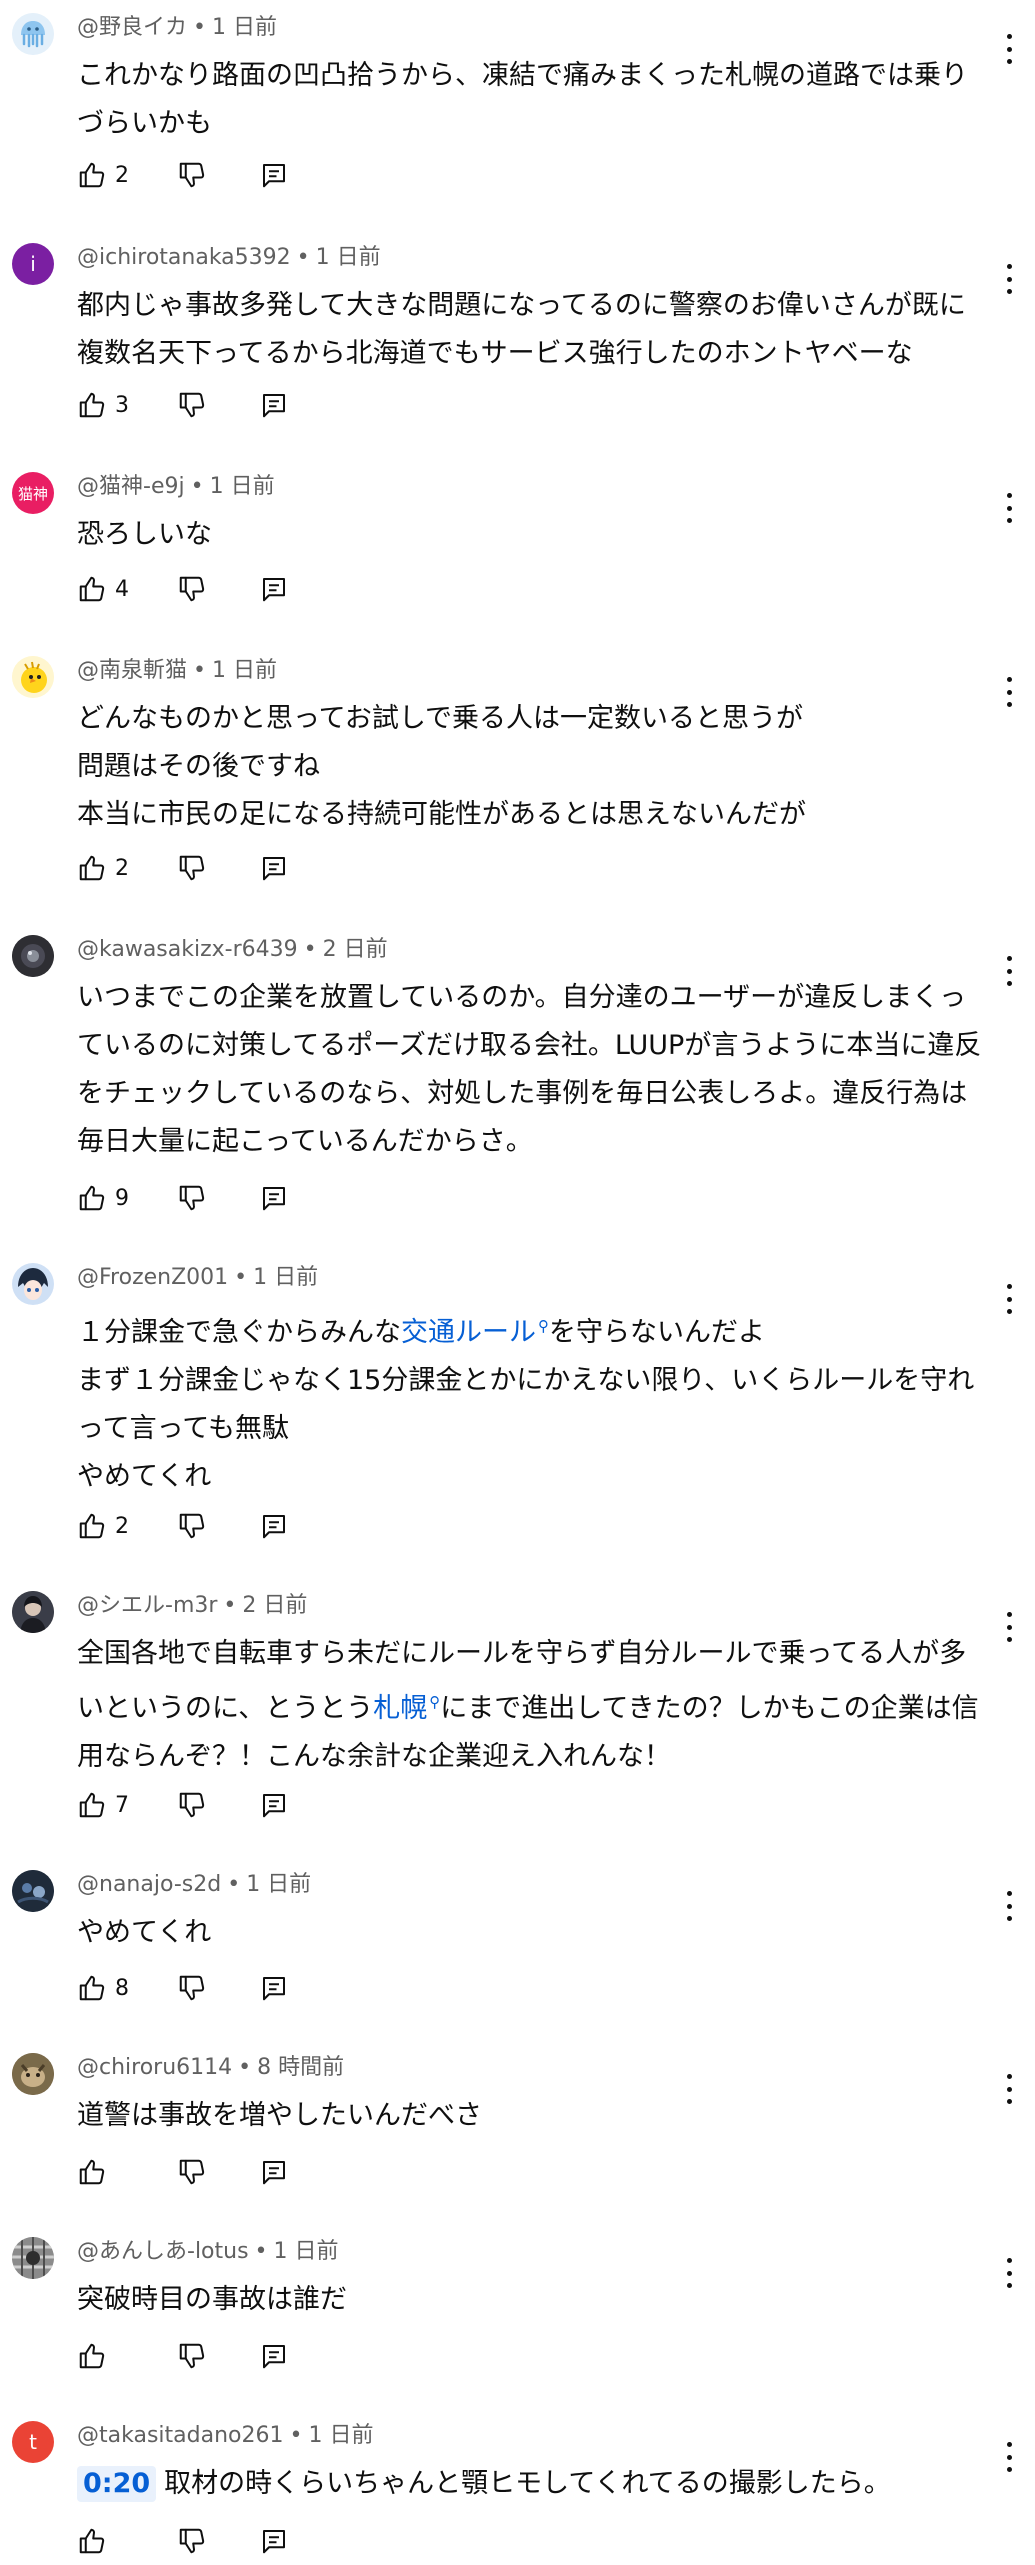  What do you see at coordinates (33, 2442) in the screenshot?
I see `letter-avatar: t` at bounding box center [33, 2442].